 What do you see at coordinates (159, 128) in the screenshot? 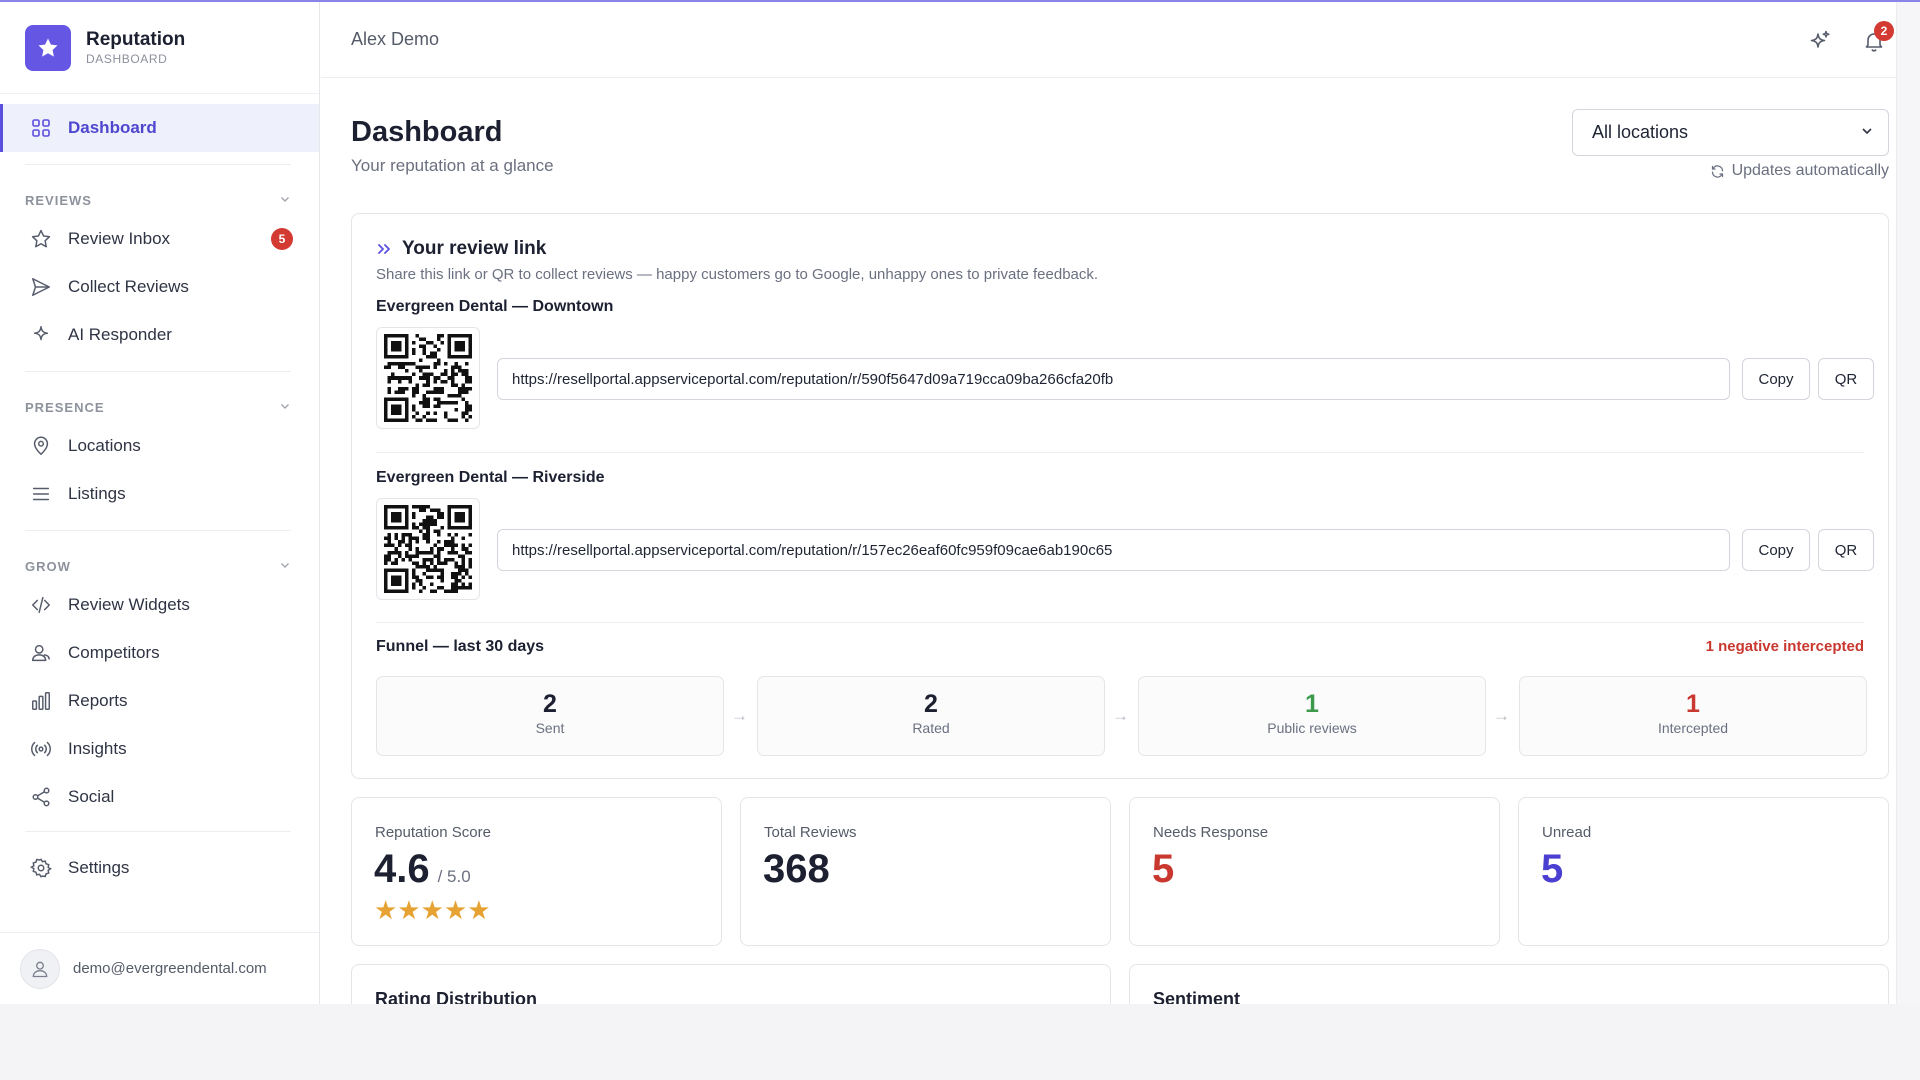
I see `sidebar-item-dashboard: Dashboard` at bounding box center [159, 128].